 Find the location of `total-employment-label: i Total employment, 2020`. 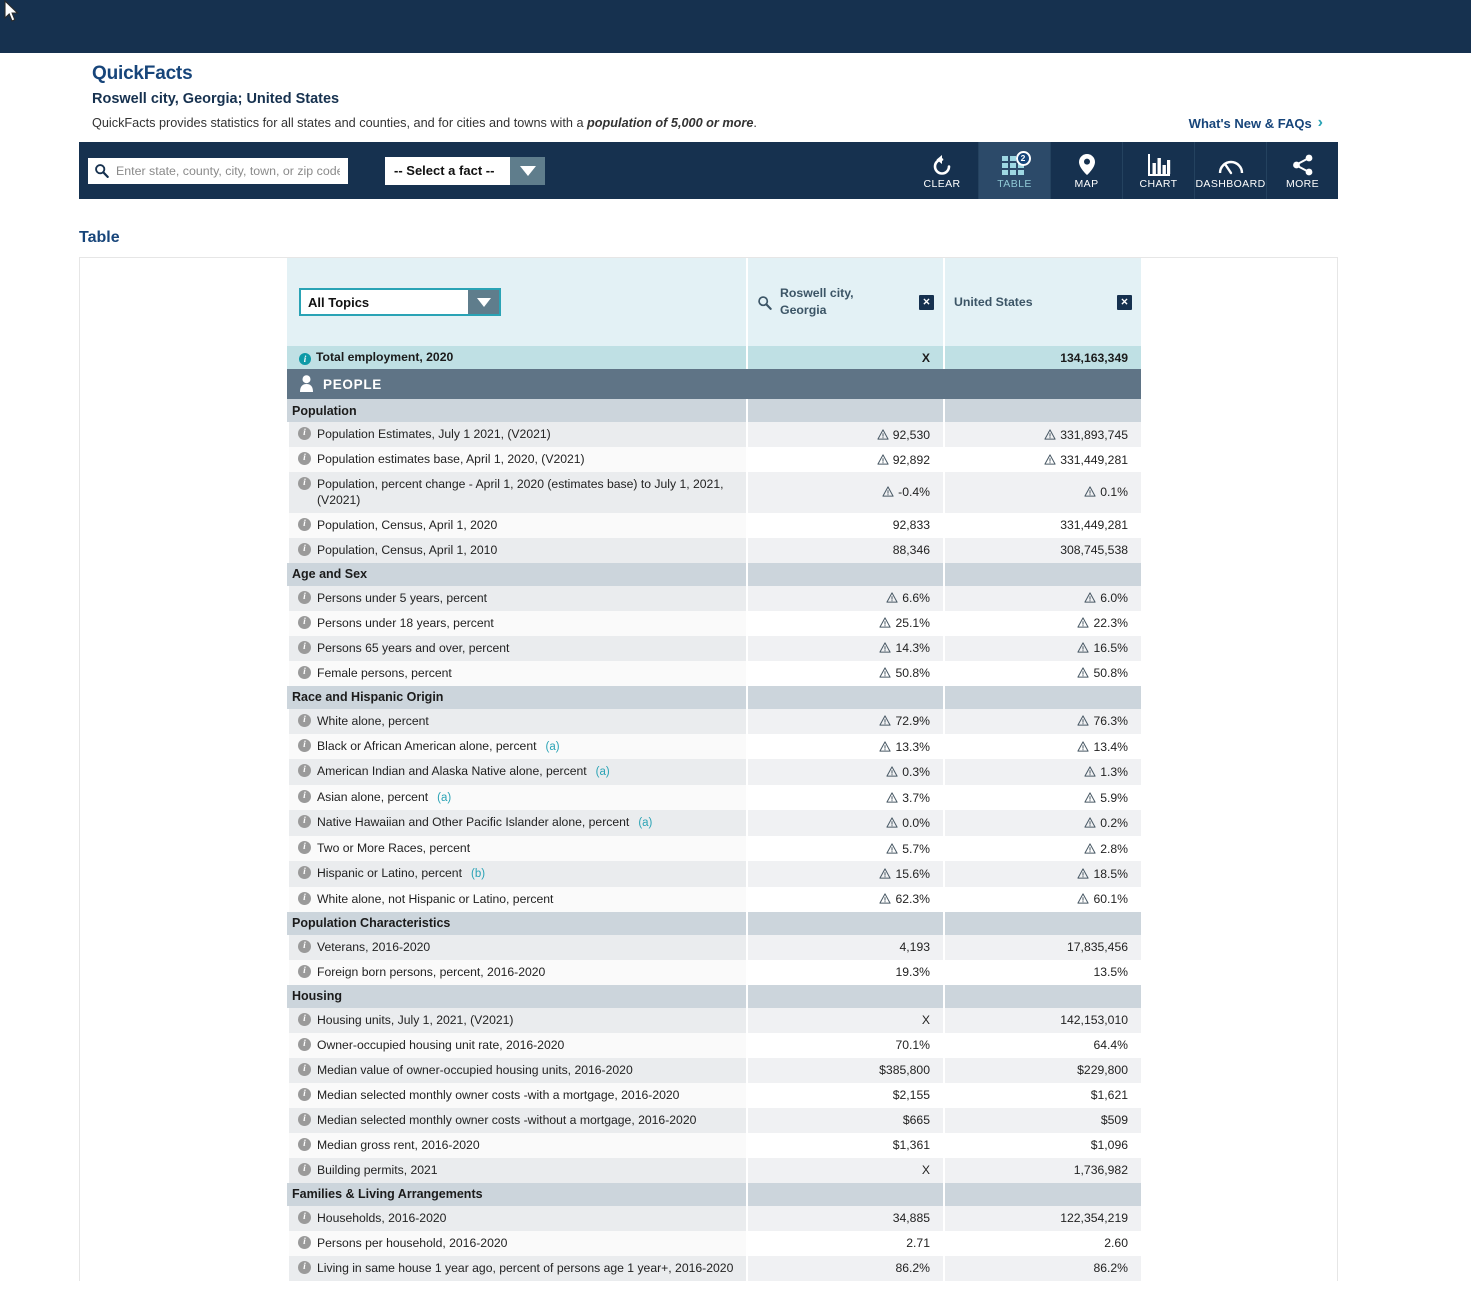

total-employment-label: i Total employment, 2020 is located at coordinates (517, 357).